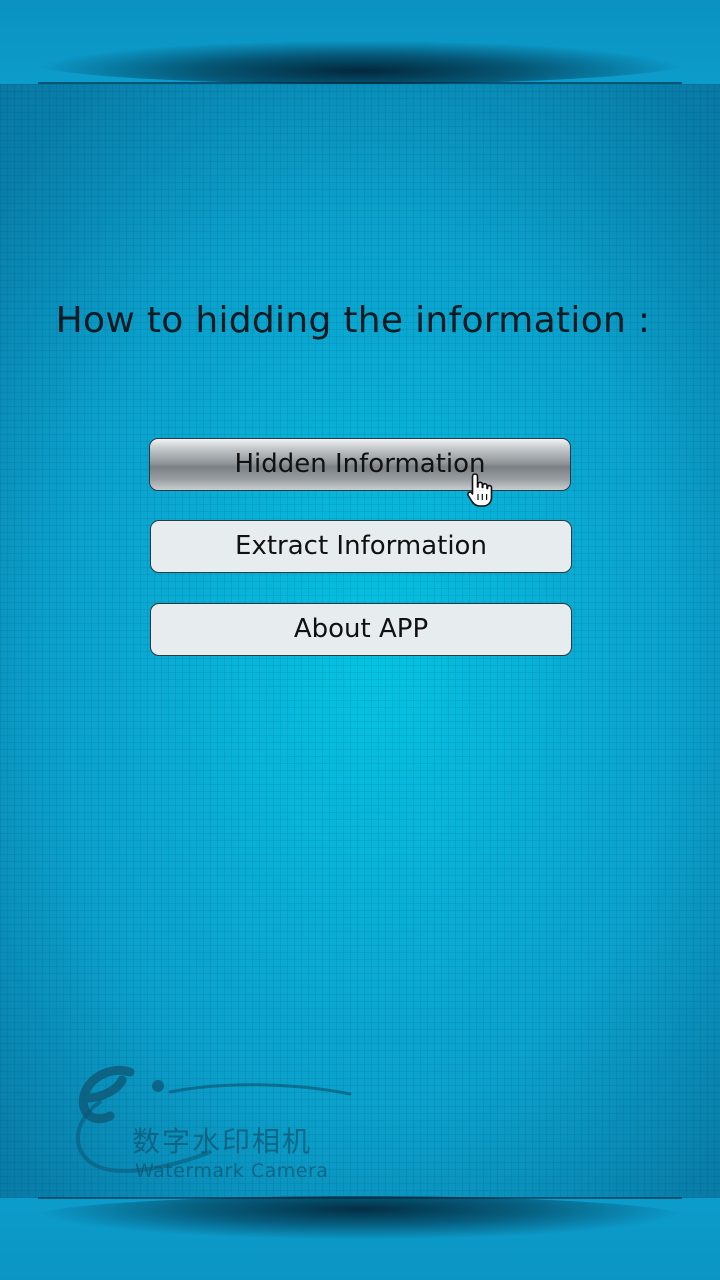  What do you see at coordinates (360, 464) in the screenshot?
I see `hidden-information-button: Hidden Information` at bounding box center [360, 464].